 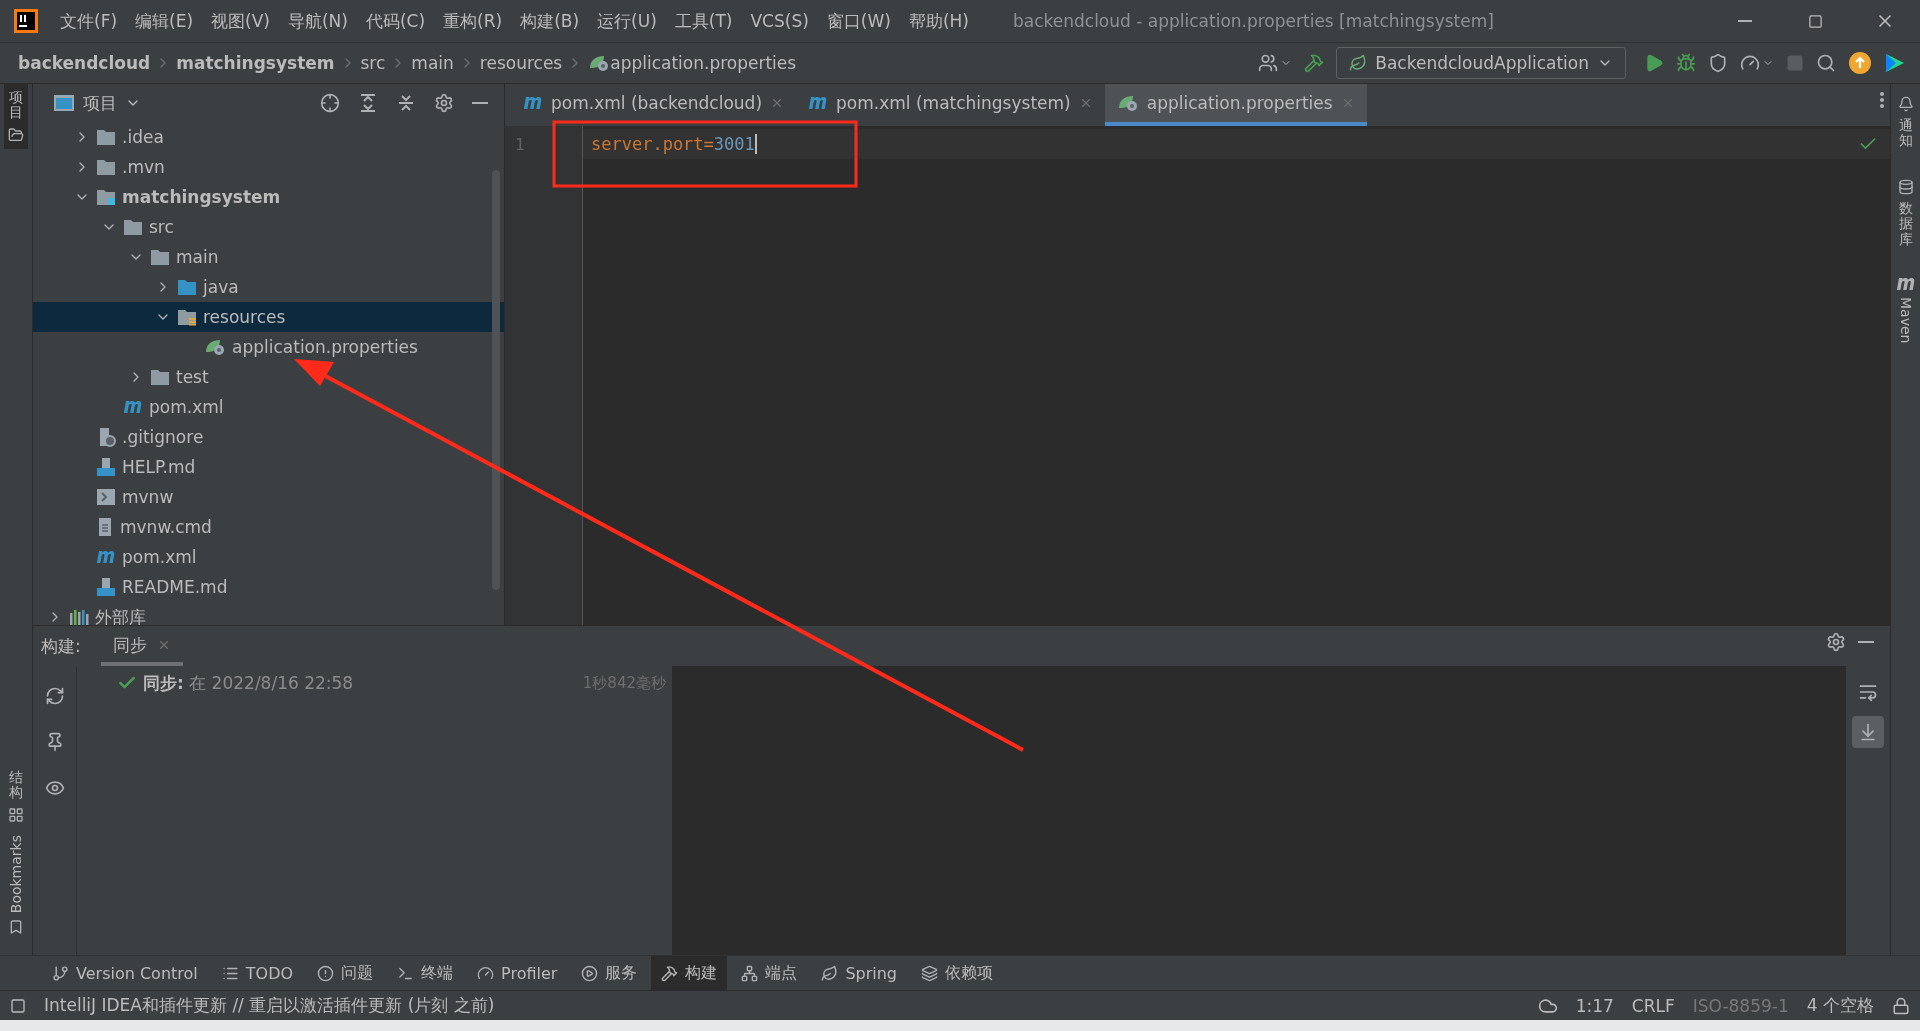 What do you see at coordinates (268, 497) in the screenshot?
I see `tree-item: mvnw` at bounding box center [268, 497].